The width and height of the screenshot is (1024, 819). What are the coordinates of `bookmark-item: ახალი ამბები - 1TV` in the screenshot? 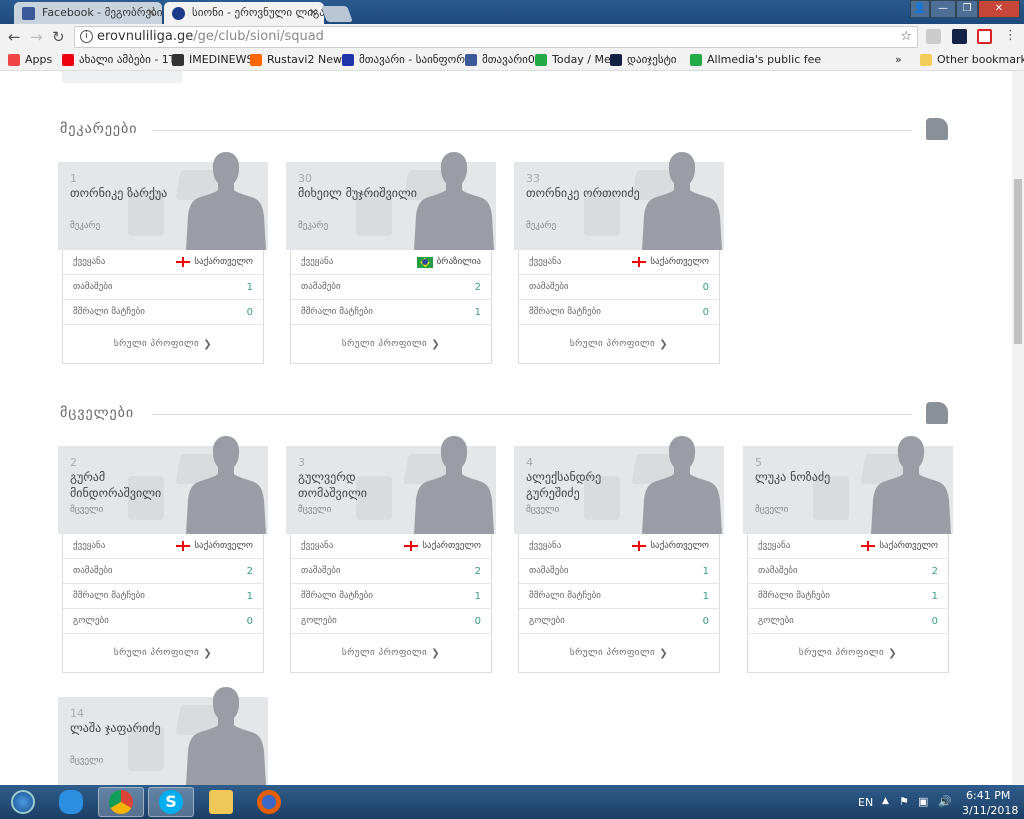 It's located at (122, 59).